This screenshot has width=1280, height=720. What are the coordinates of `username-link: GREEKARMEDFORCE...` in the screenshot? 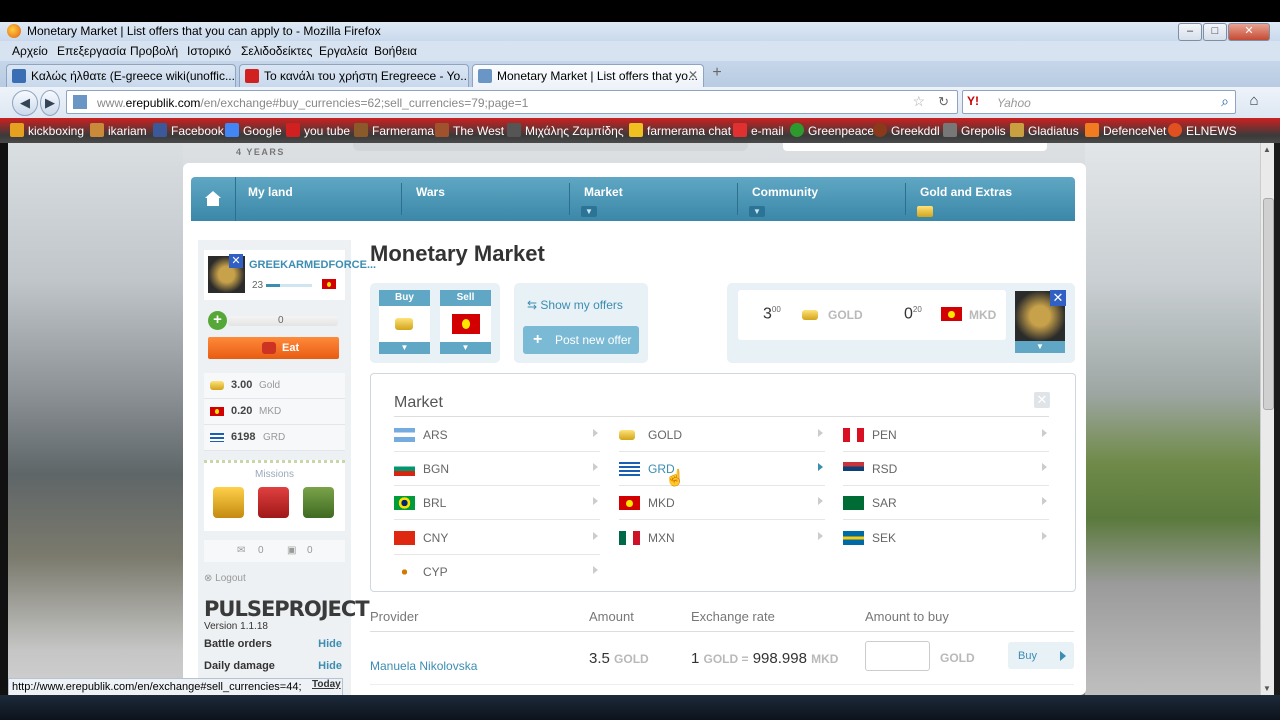 It's located at (312, 265).